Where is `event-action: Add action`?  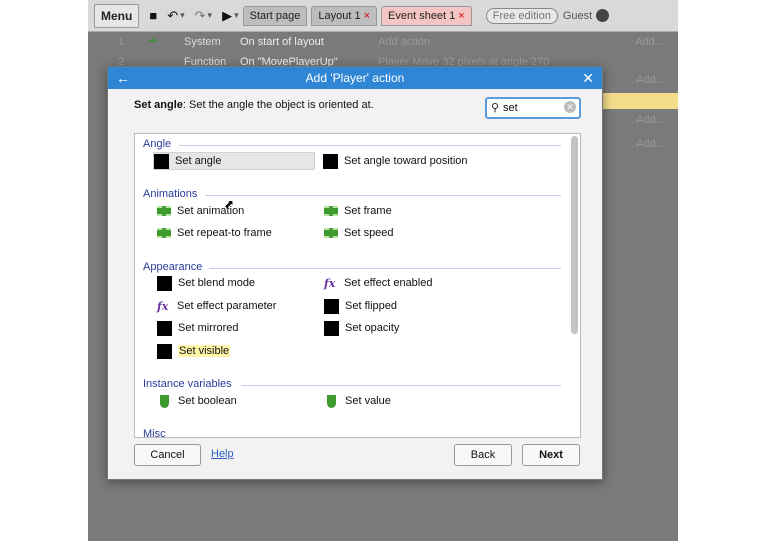
event-action: Add action is located at coordinates (404, 42).